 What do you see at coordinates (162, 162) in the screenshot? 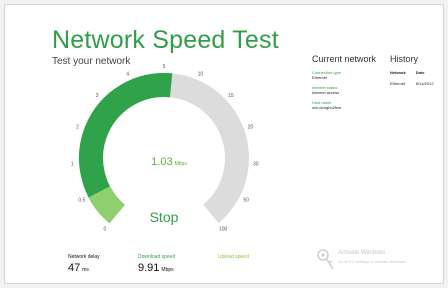
I see `current-speed-value: 1.03` at bounding box center [162, 162].